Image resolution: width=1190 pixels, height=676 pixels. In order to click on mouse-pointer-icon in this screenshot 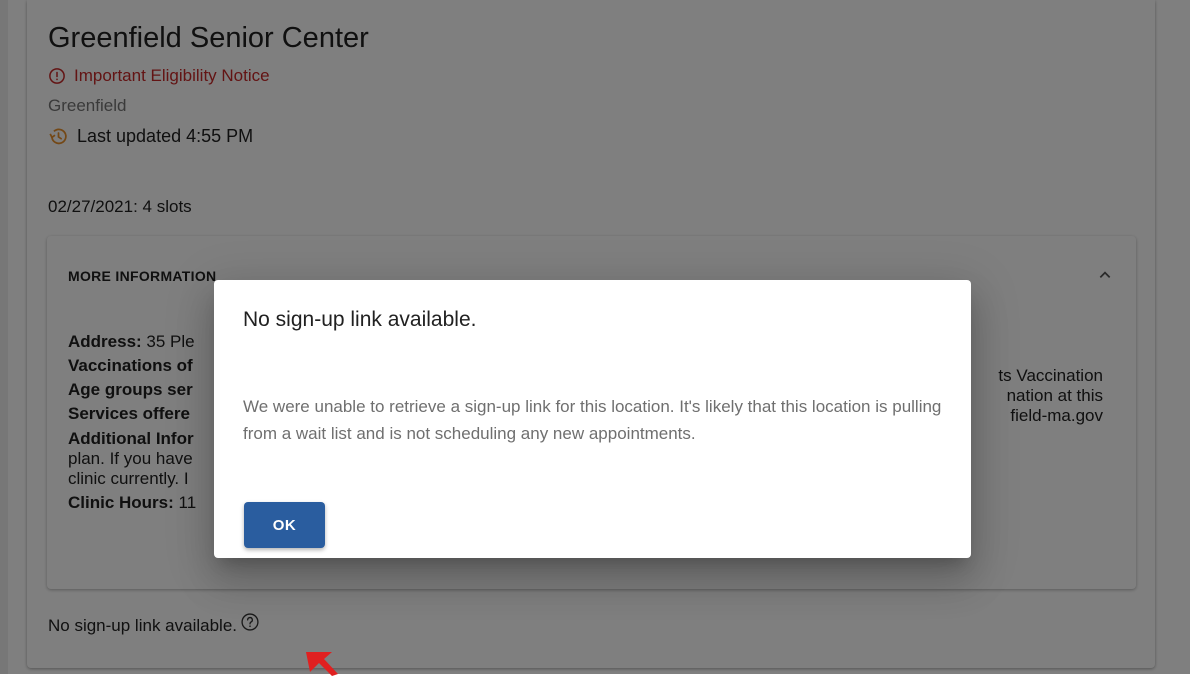, I will do `click(322, 664)`.